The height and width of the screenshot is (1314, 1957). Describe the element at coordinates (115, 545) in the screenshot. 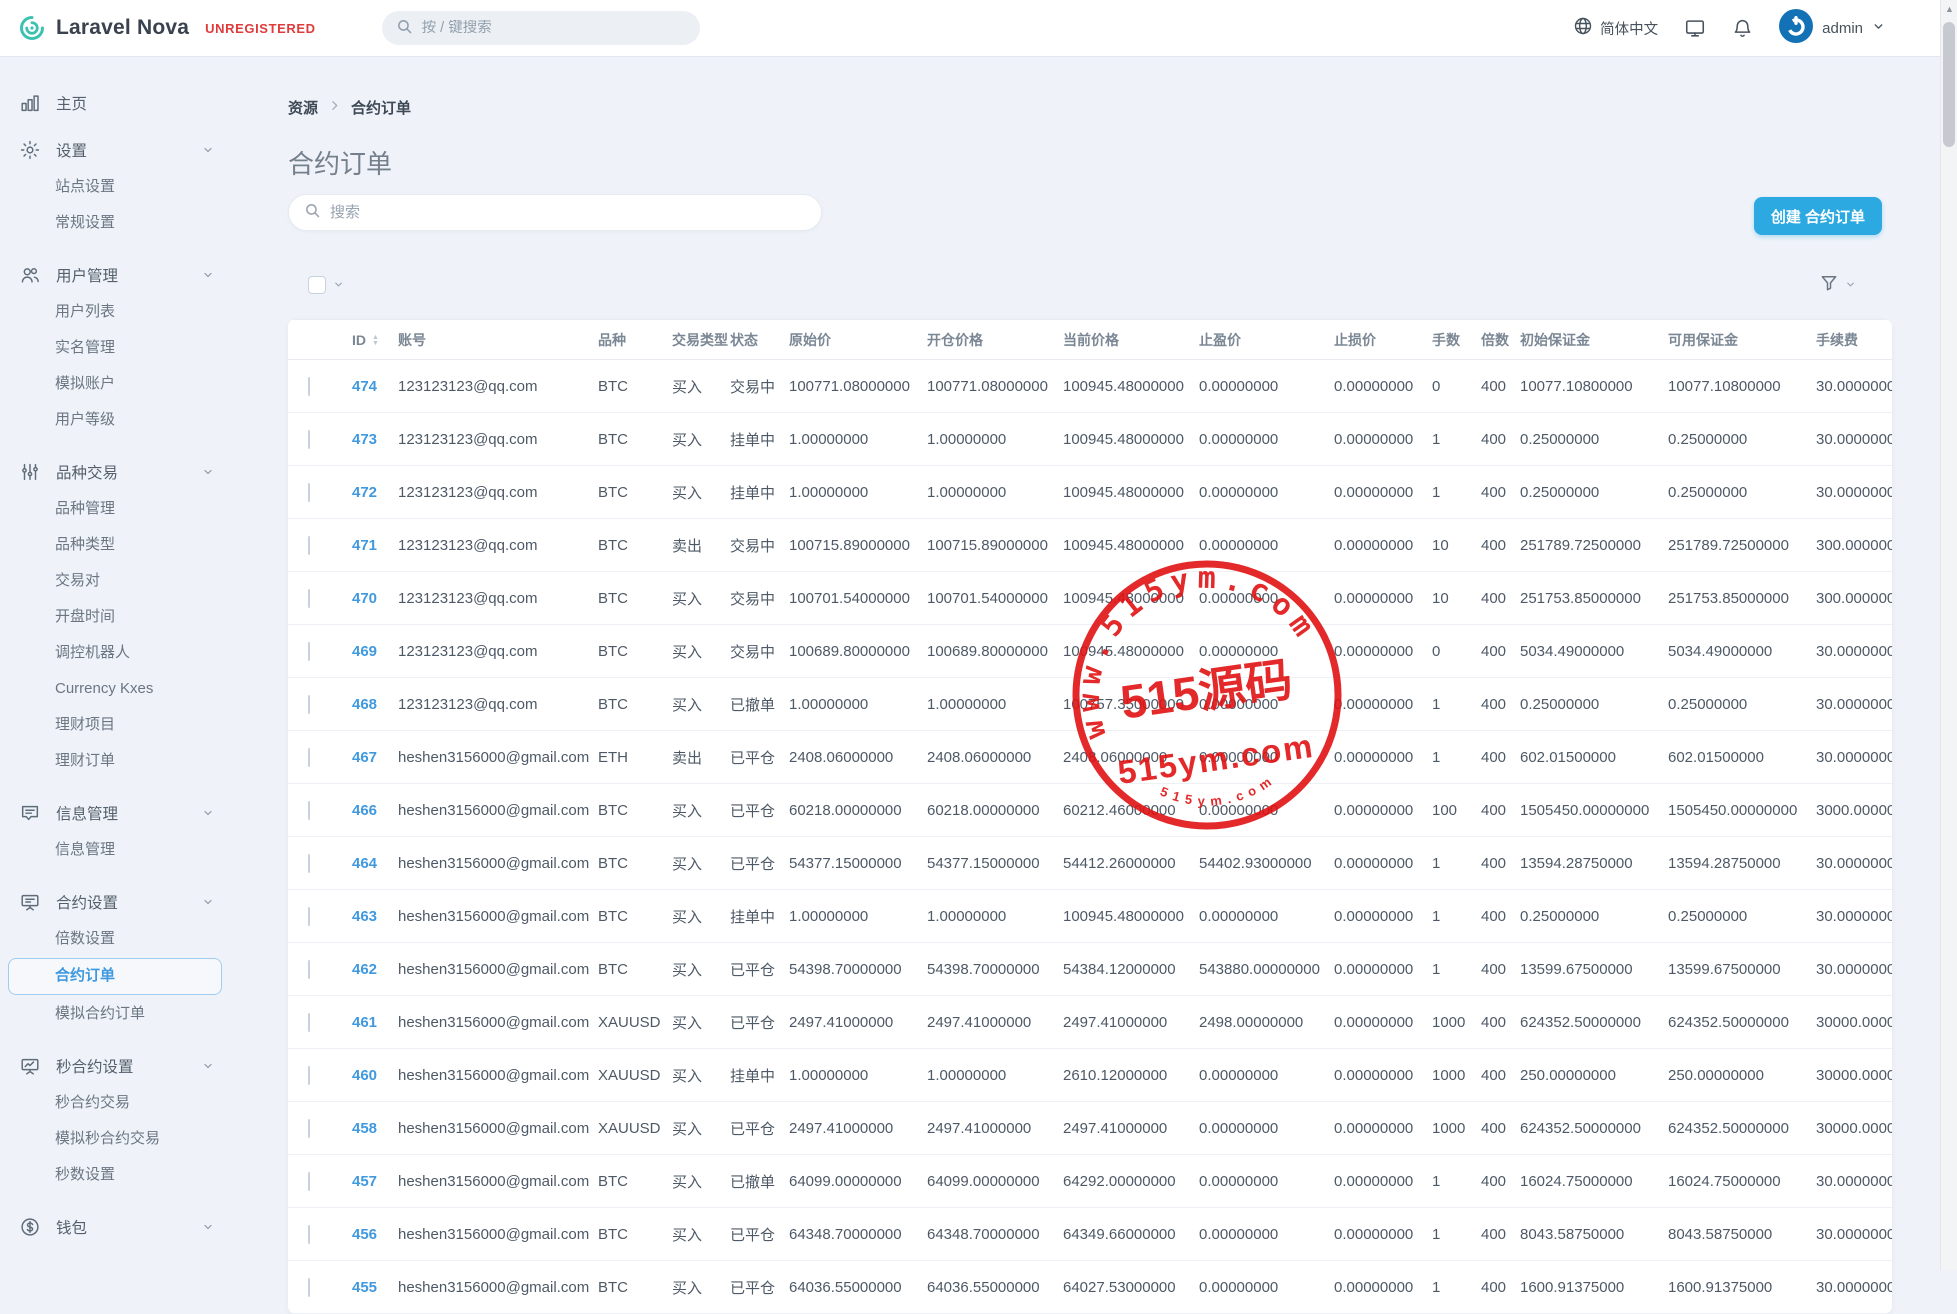

I see `sidebar-item: 品种类型` at that location.